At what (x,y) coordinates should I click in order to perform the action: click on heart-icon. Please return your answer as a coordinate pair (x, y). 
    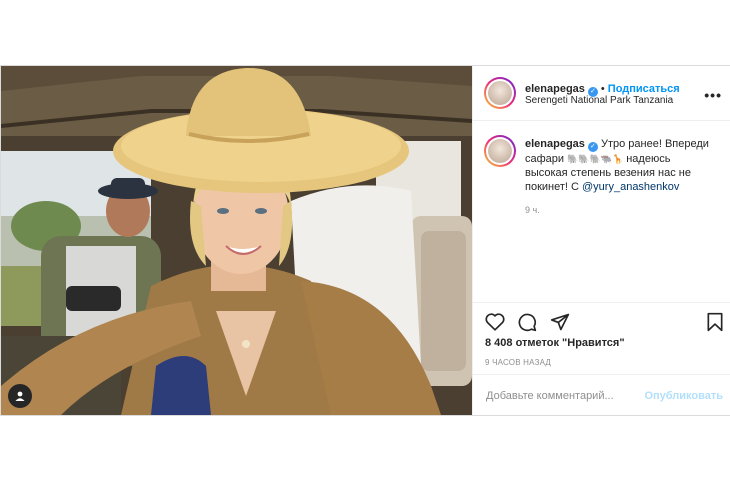
    Looking at the image, I should click on (495, 321).